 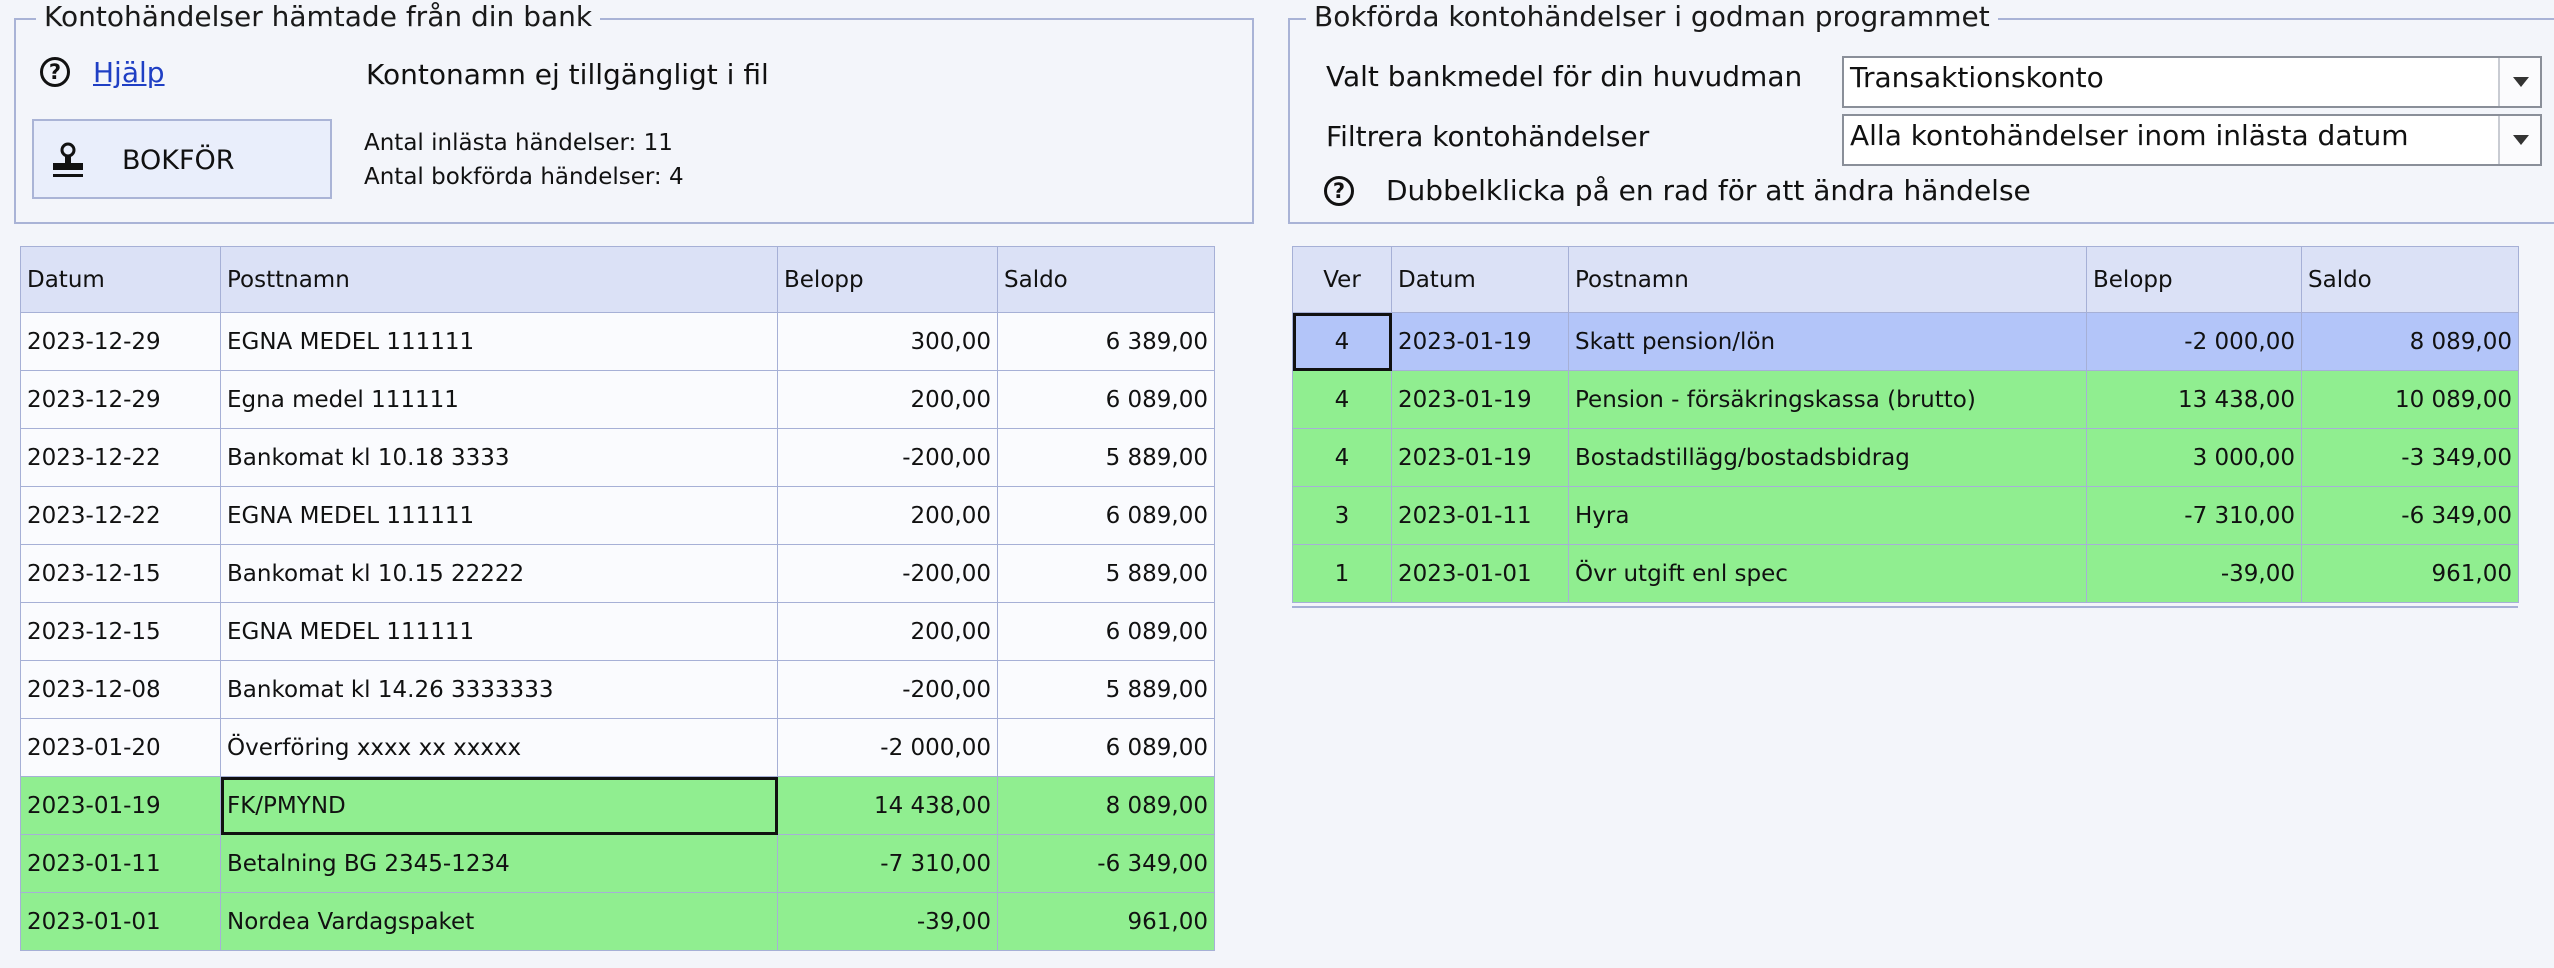 I want to click on column-header-name: Posttnamn, so click(x=499, y=279).